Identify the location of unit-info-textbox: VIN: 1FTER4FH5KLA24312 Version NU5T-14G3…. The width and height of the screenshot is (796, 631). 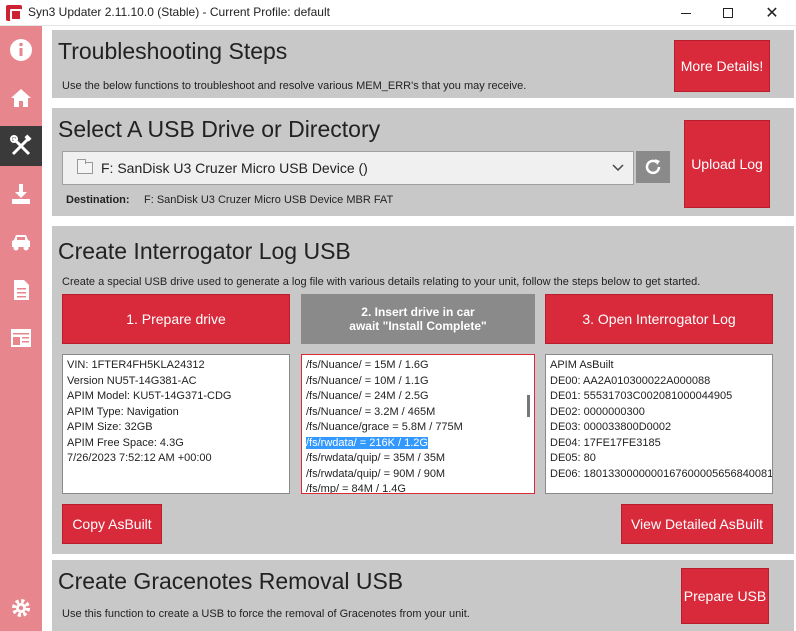
(176, 424).